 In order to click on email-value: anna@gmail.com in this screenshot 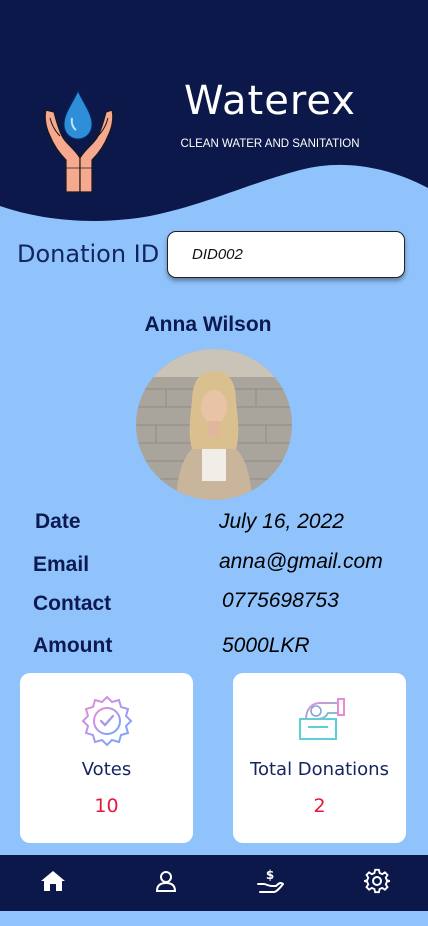, I will do `click(301, 561)`.